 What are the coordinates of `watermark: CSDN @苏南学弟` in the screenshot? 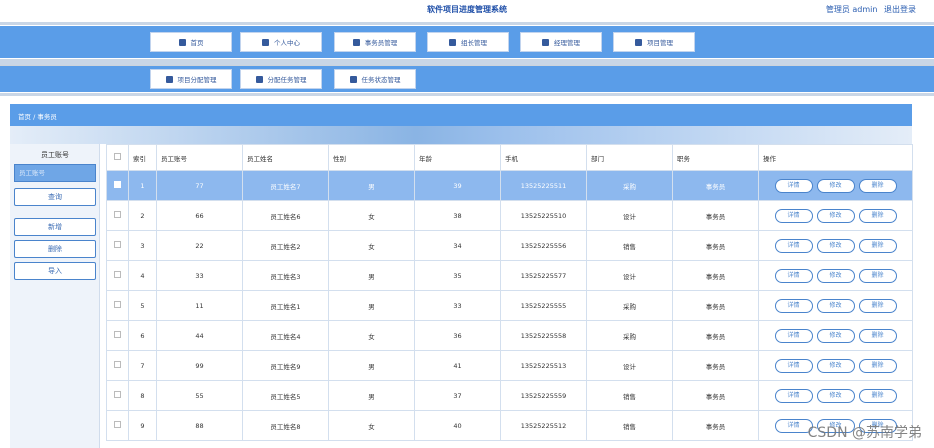 It's located at (864, 433).